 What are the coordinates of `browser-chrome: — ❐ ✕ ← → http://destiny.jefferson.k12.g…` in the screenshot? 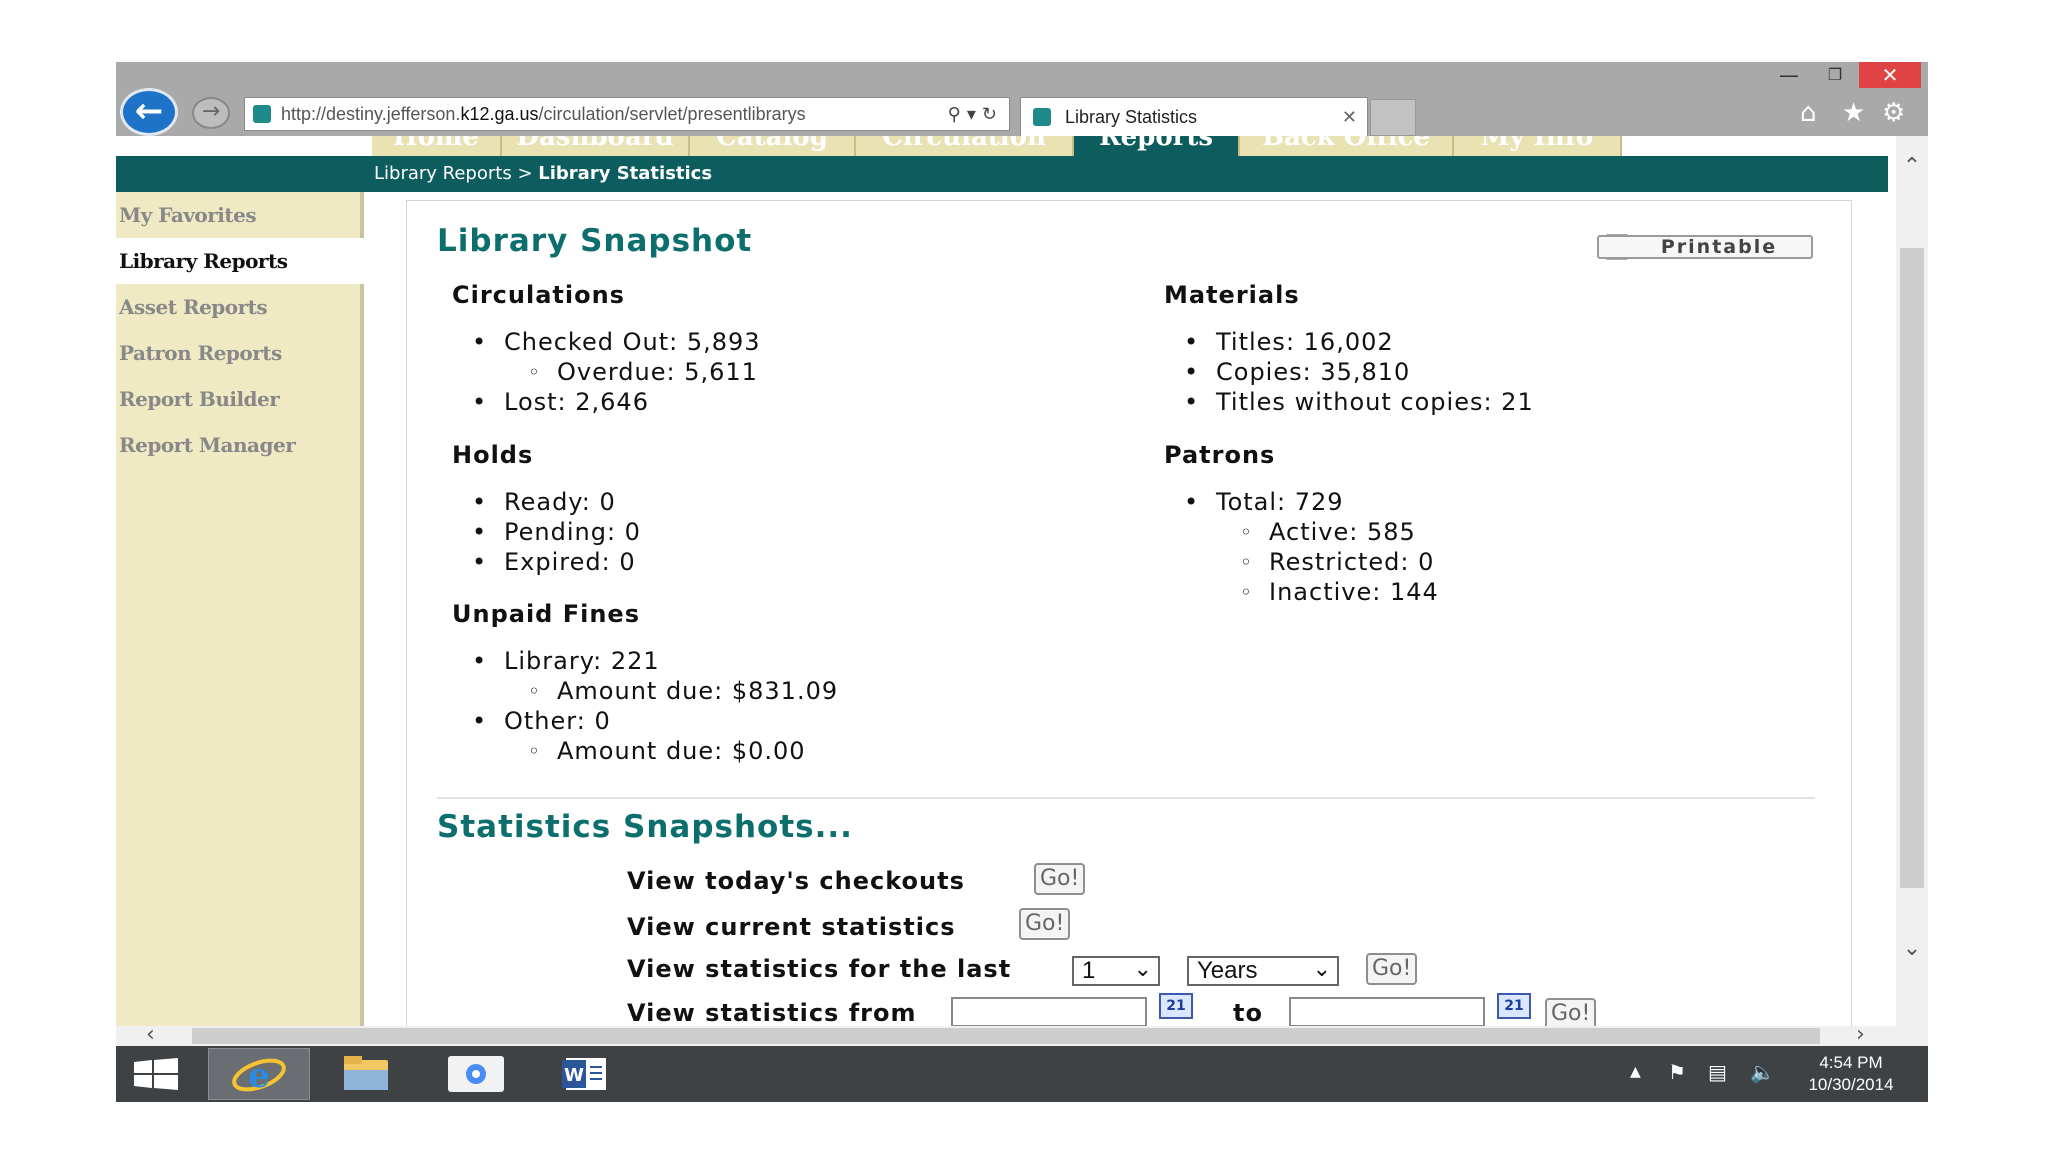 It's located at (1022, 99).